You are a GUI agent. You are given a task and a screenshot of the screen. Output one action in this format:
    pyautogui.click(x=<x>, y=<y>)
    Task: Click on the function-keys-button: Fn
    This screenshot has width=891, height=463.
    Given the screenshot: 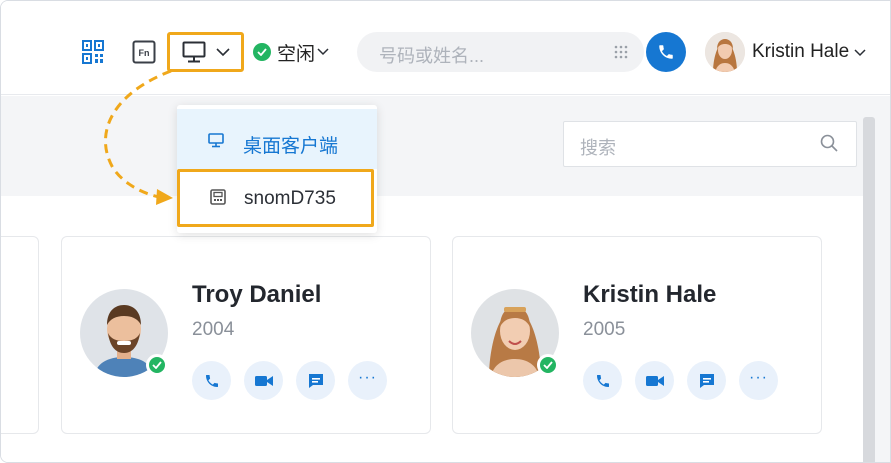 What is the action you would take?
    pyautogui.click(x=144, y=52)
    